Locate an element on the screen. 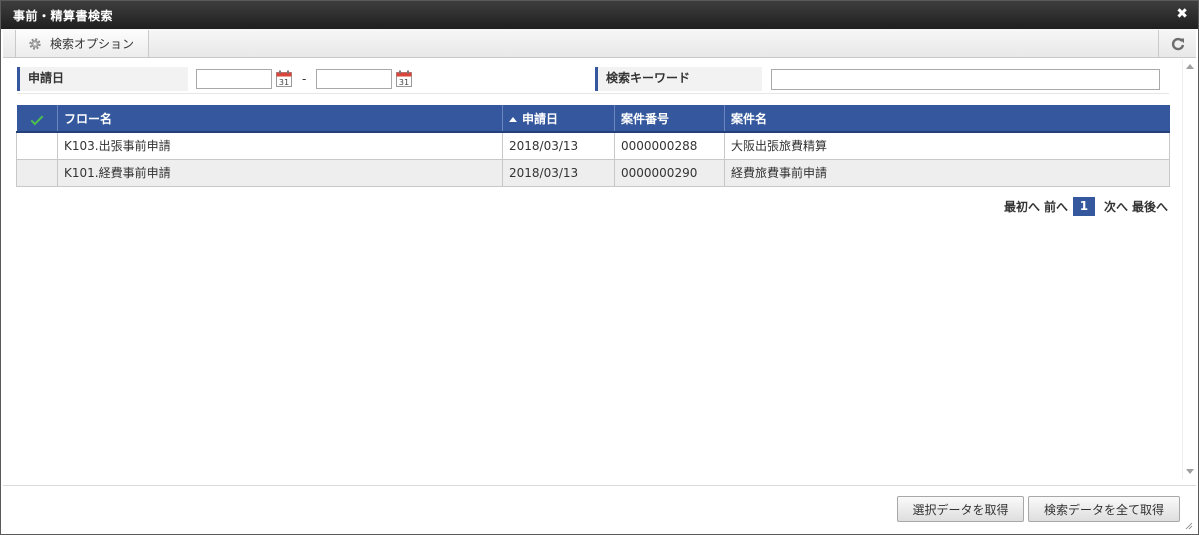 This screenshot has width=1199, height=535. cell-flow: K103.出張事前申請 is located at coordinates (280, 145).